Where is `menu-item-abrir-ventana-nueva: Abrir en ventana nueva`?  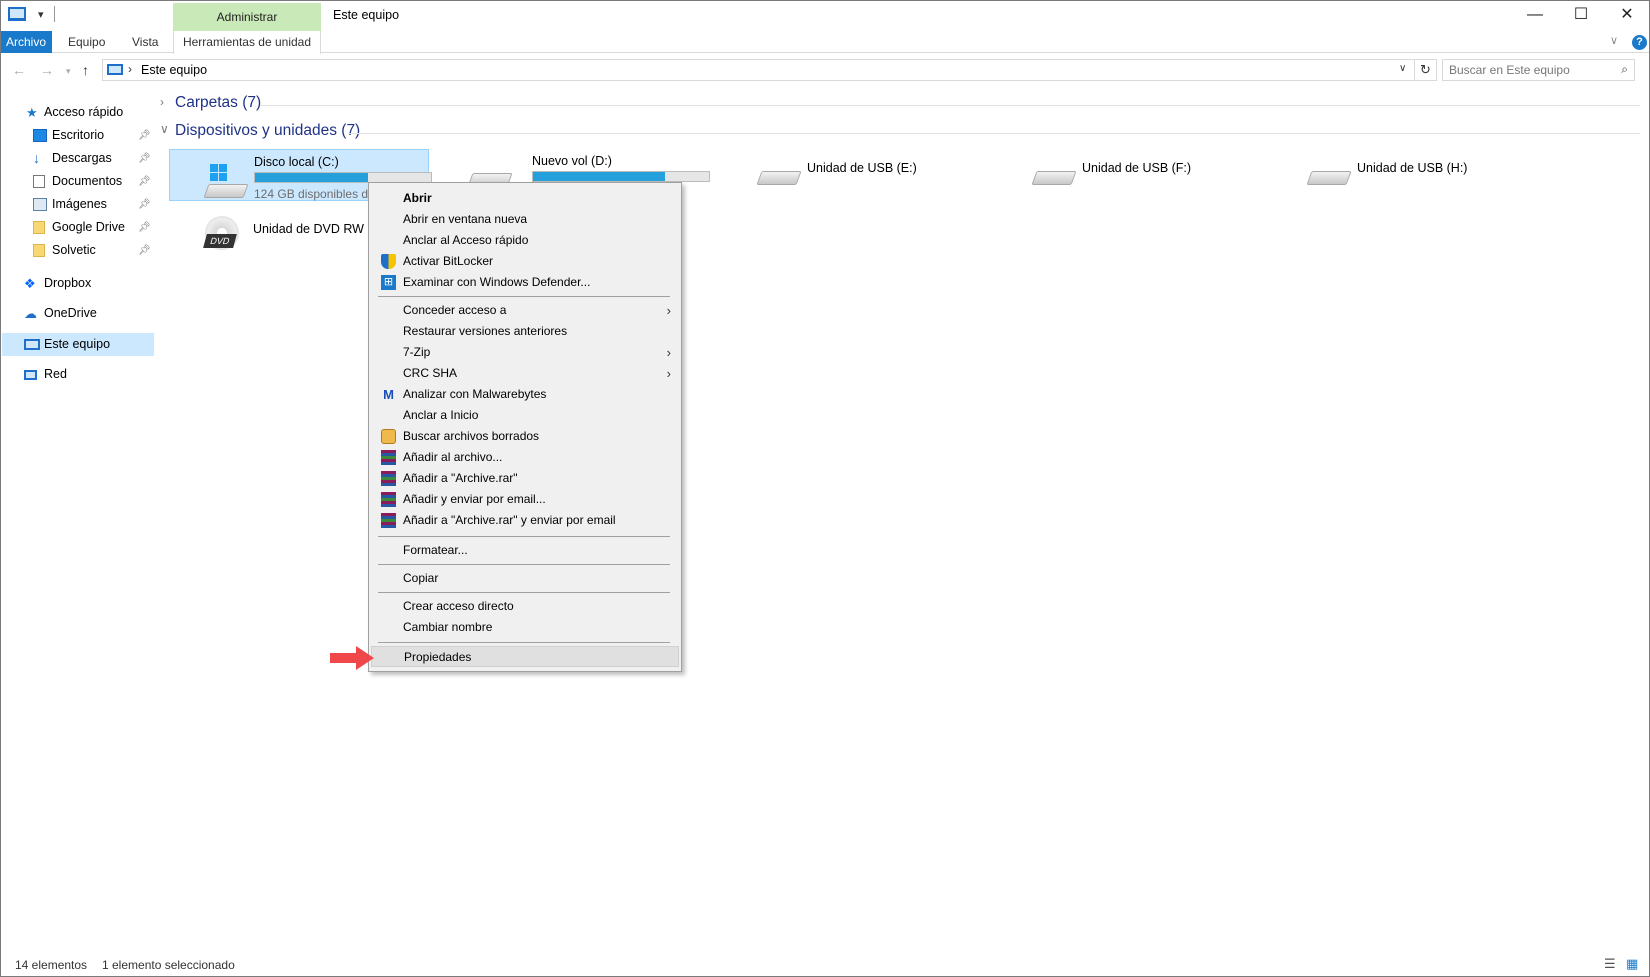 menu-item-abrir-ventana-nueva: Abrir en ventana nueva is located at coordinates (525, 219).